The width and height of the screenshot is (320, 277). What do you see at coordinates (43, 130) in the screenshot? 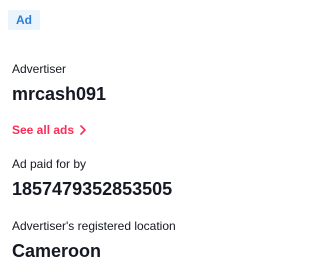
I see `see-all-ads-label: See all ads` at bounding box center [43, 130].